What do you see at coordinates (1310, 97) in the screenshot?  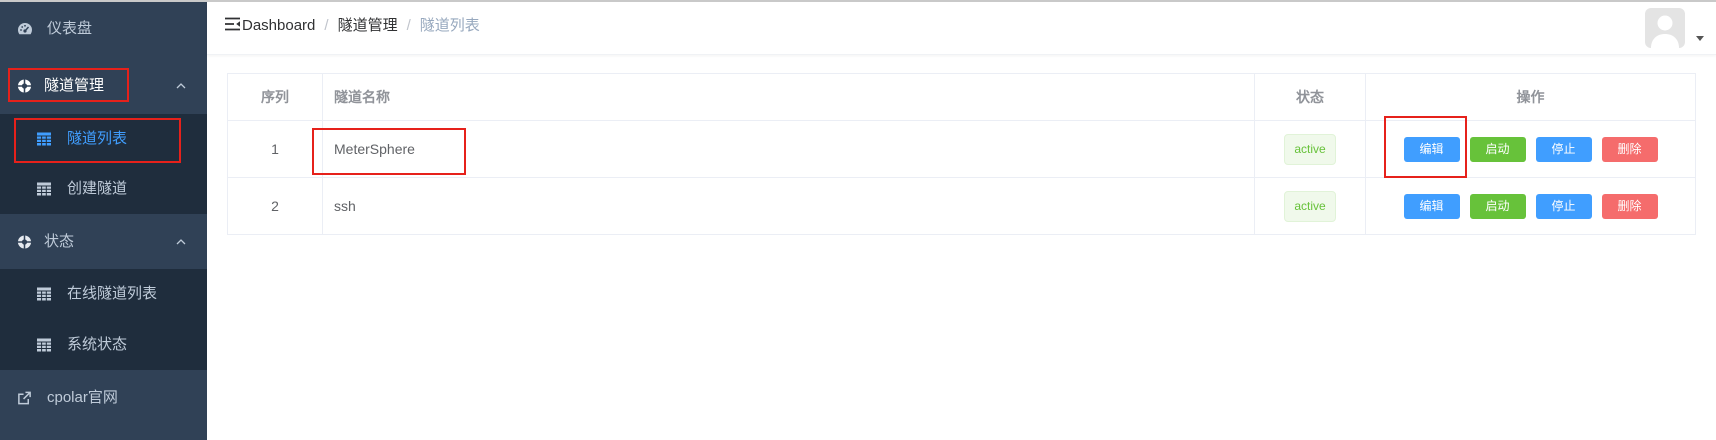 I see `column-header-status: 状态` at bounding box center [1310, 97].